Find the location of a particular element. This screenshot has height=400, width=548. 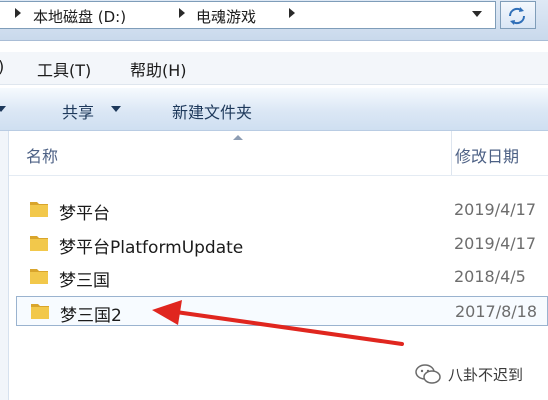

address-strip: 本地磁盘 (D:) 电魂游戏 is located at coordinates (274, 20).